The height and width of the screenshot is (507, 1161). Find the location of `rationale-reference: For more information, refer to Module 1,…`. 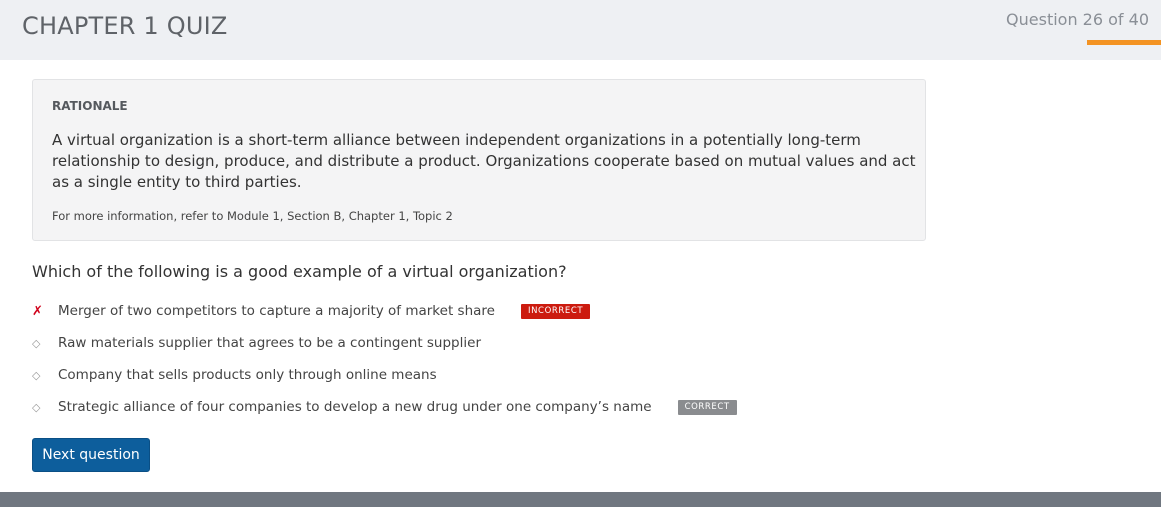

rationale-reference: For more information, refer to Module 1,… is located at coordinates (252, 216).